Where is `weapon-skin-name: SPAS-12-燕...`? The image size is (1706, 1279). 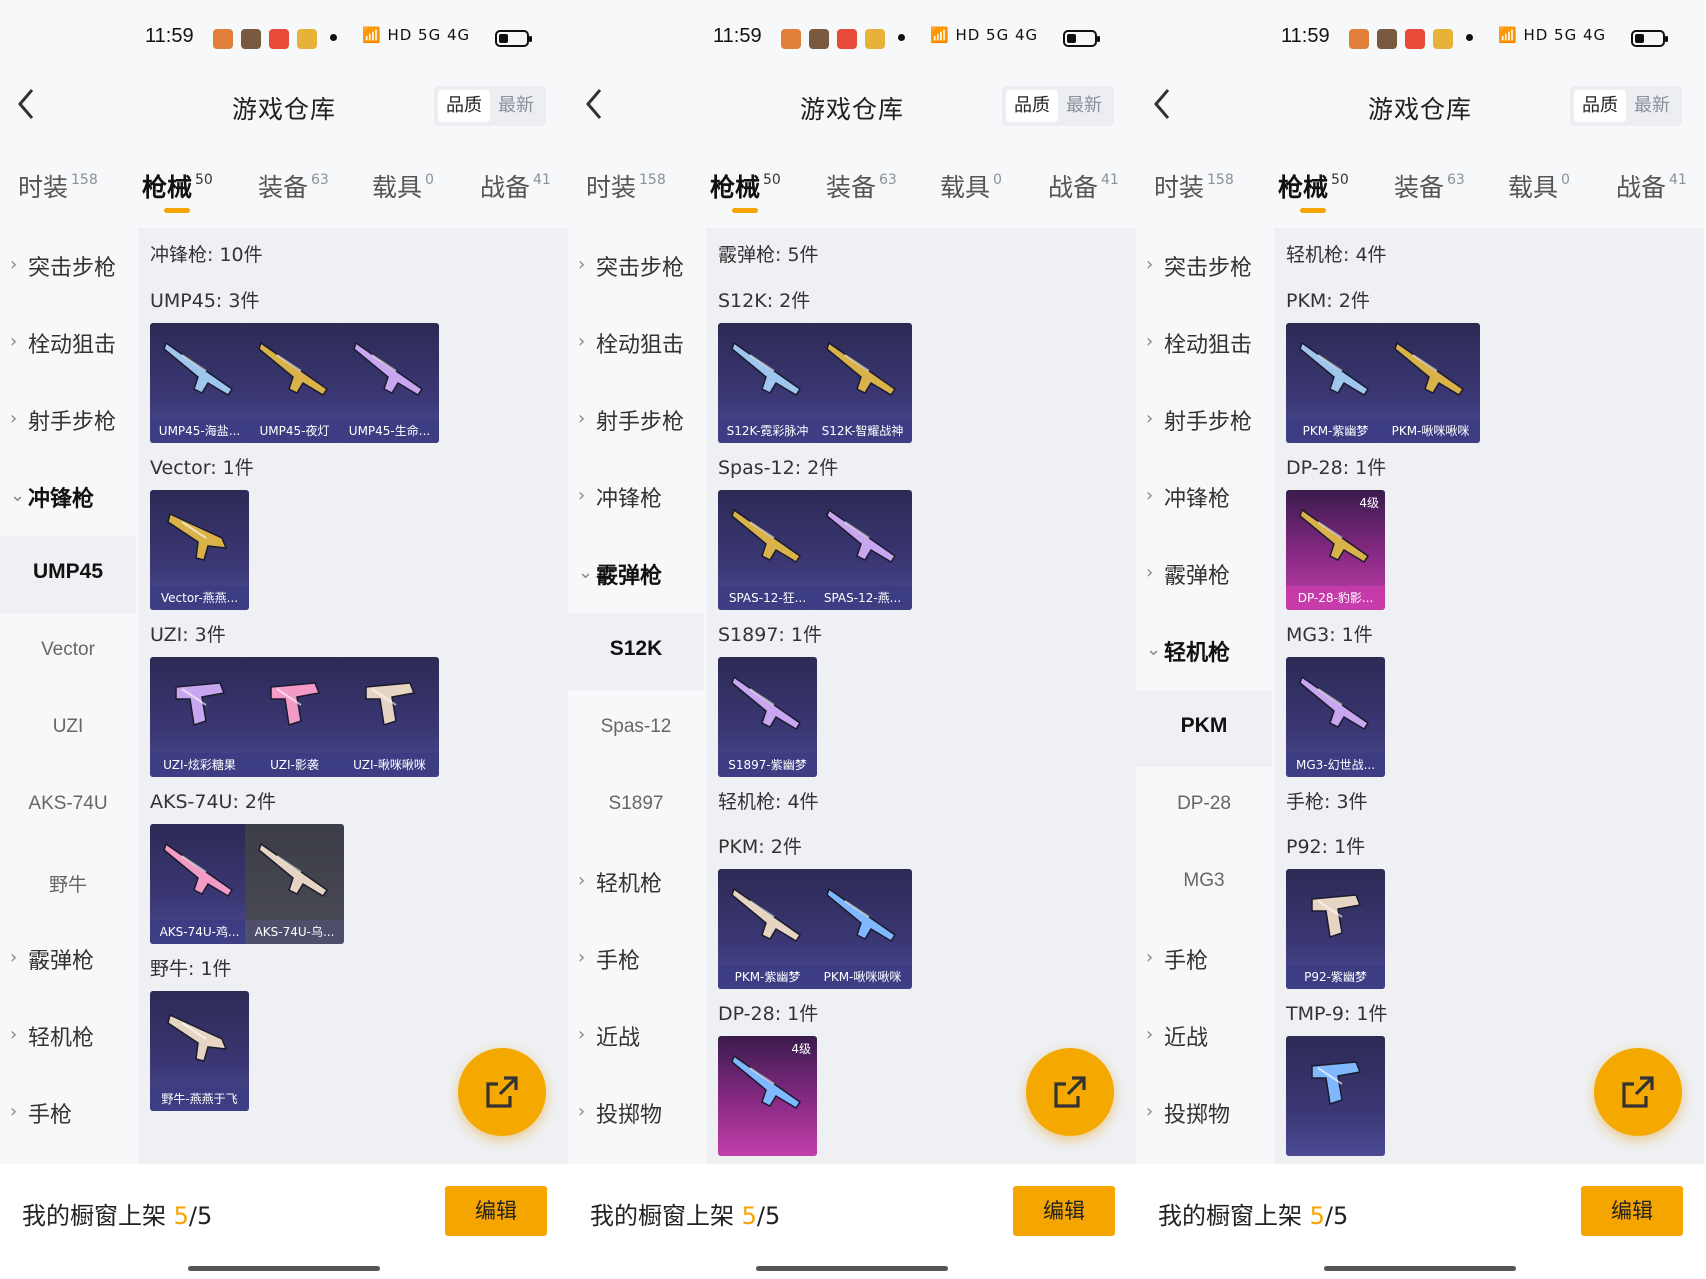 weapon-skin-name: SPAS-12-燕... is located at coordinates (862, 598).